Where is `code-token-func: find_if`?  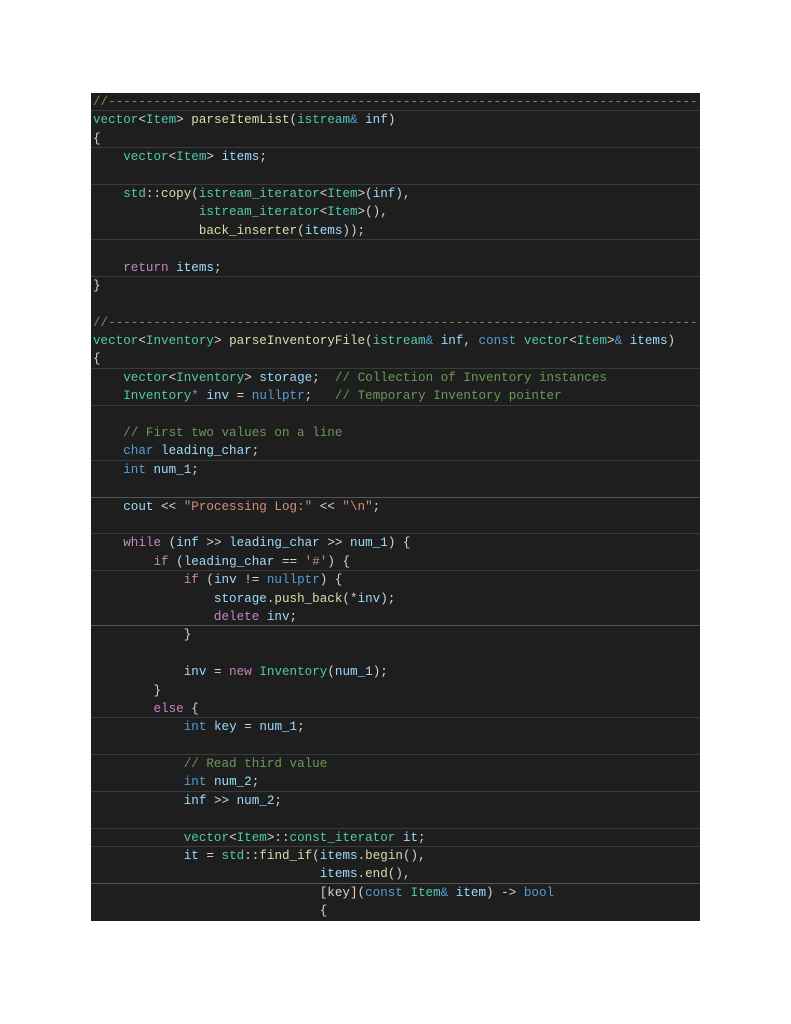
code-token-func: find_if is located at coordinates (286, 856).